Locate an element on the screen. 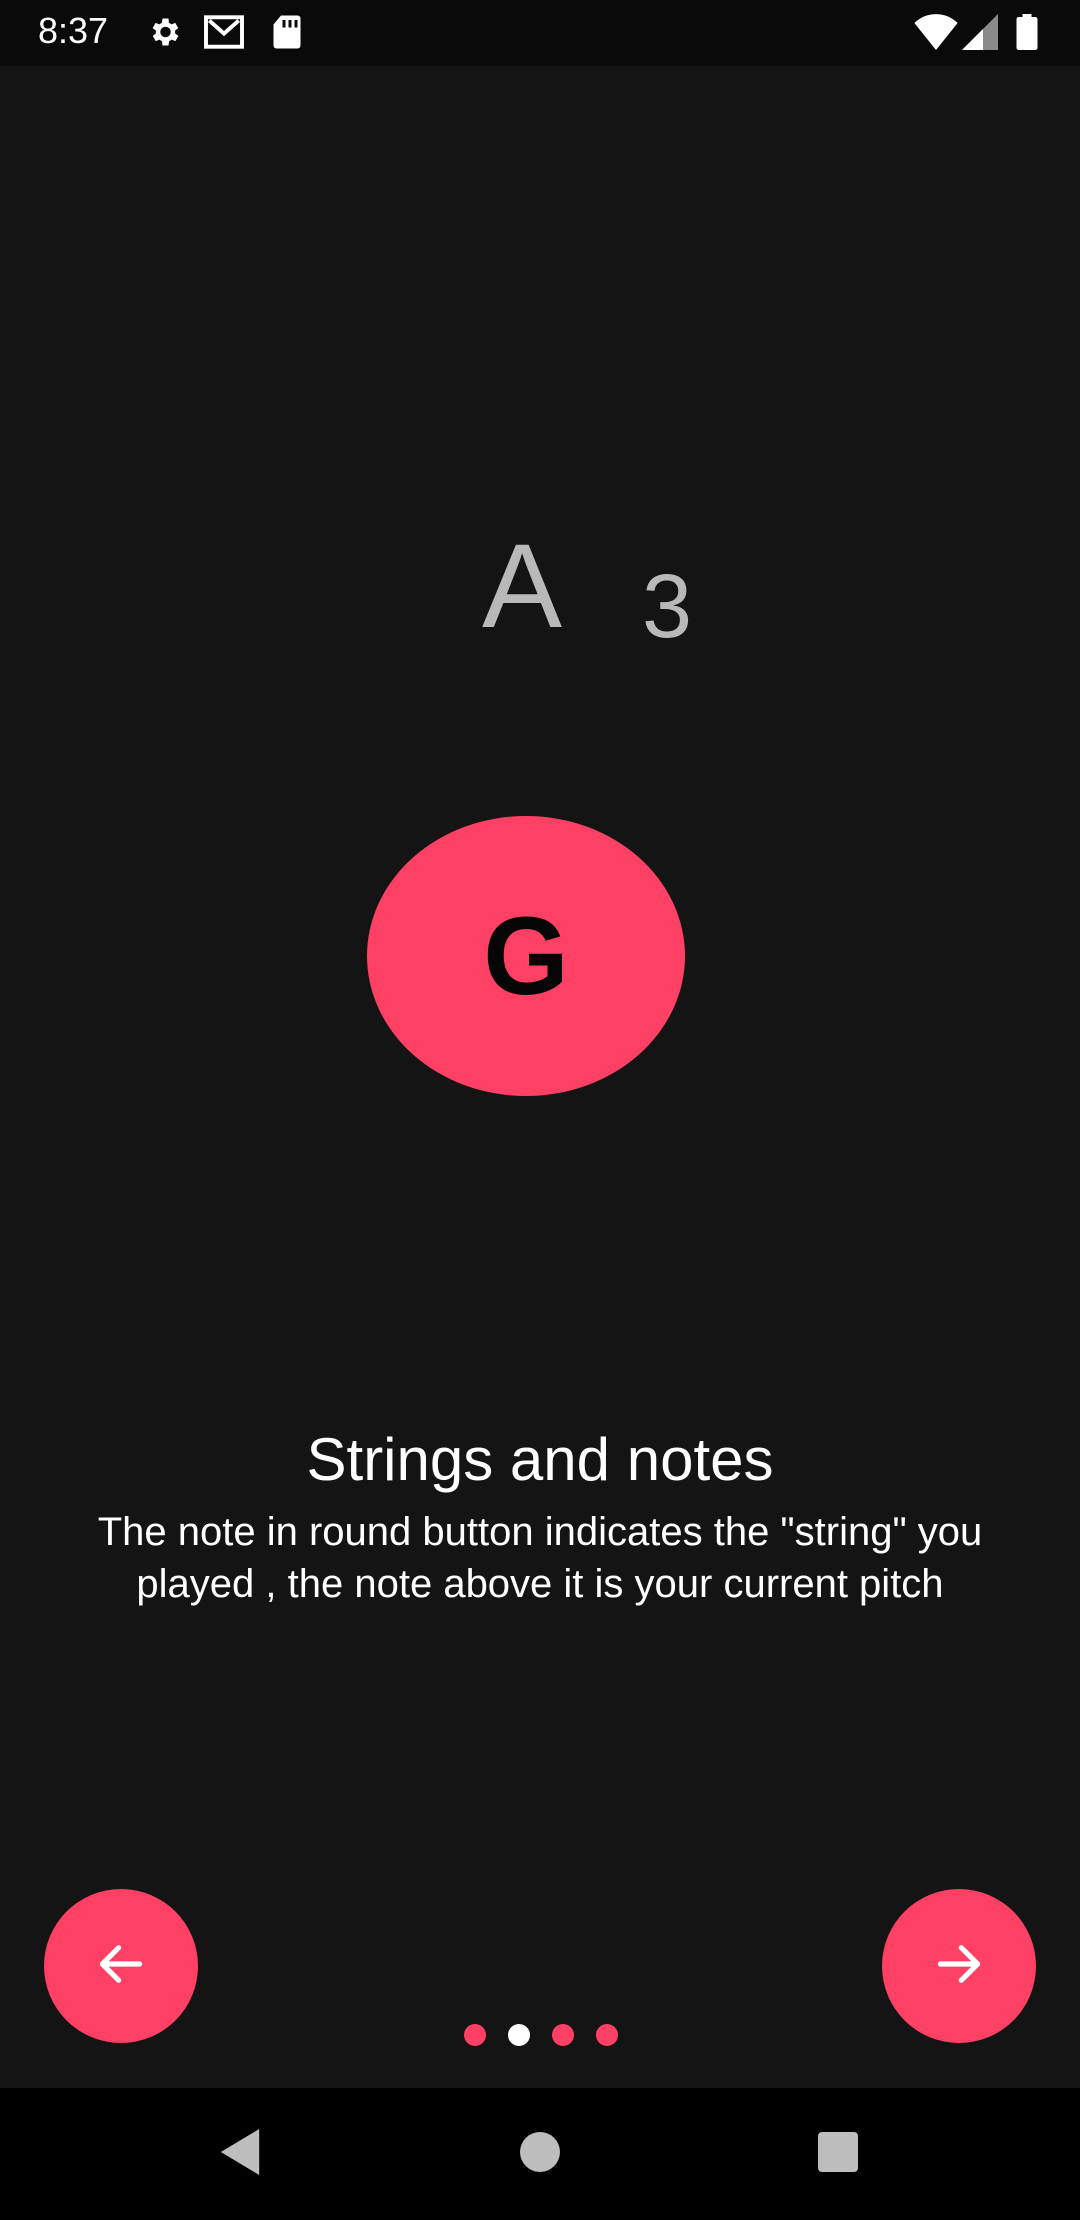 This screenshot has width=1080, height=2220. back-button is located at coordinates (240, 2154).